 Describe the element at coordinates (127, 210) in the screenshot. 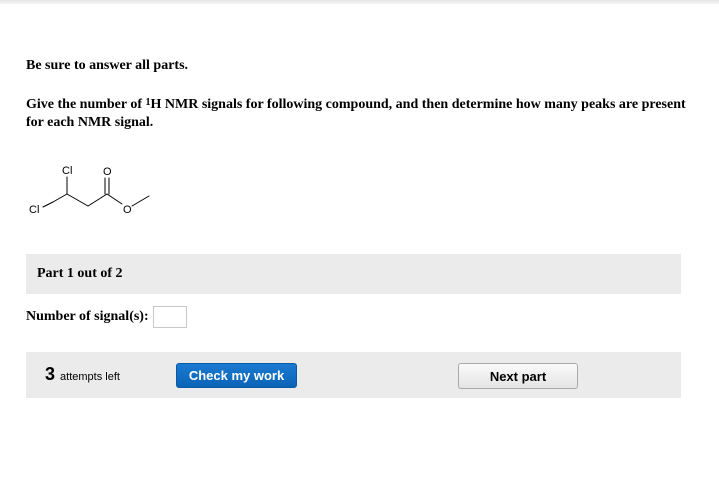

I see `atom-oxygen-ester: O` at that location.